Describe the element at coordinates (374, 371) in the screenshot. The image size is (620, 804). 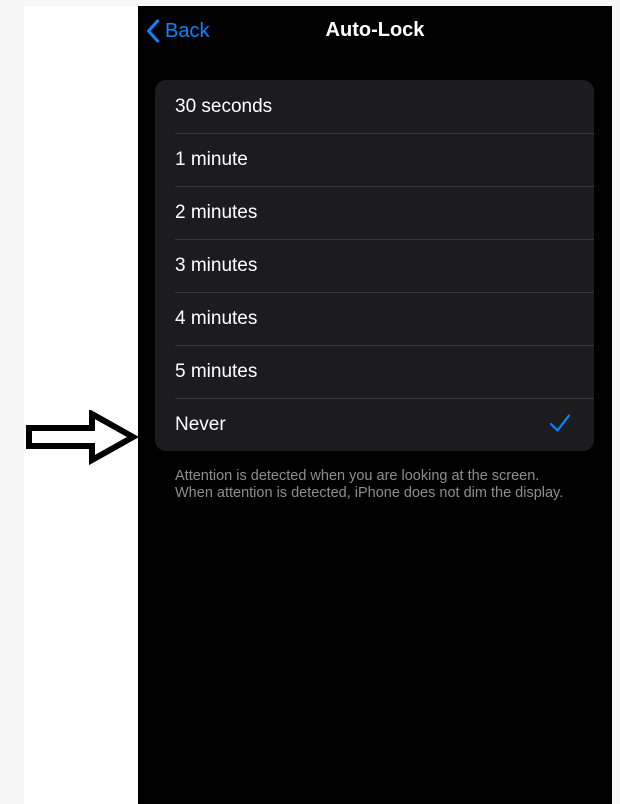
I see `option-5-minutes: 5 minutes` at that location.